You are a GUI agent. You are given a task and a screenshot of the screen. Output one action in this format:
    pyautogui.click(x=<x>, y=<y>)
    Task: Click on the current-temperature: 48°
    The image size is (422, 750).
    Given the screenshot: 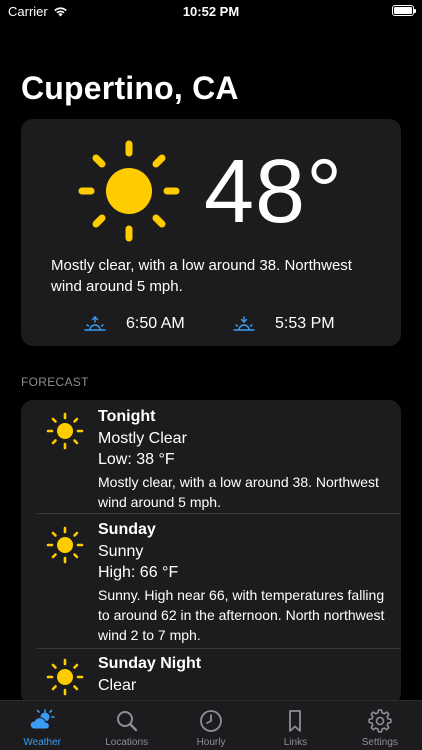 What is the action you would take?
    pyautogui.click(x=274, y=192)
    